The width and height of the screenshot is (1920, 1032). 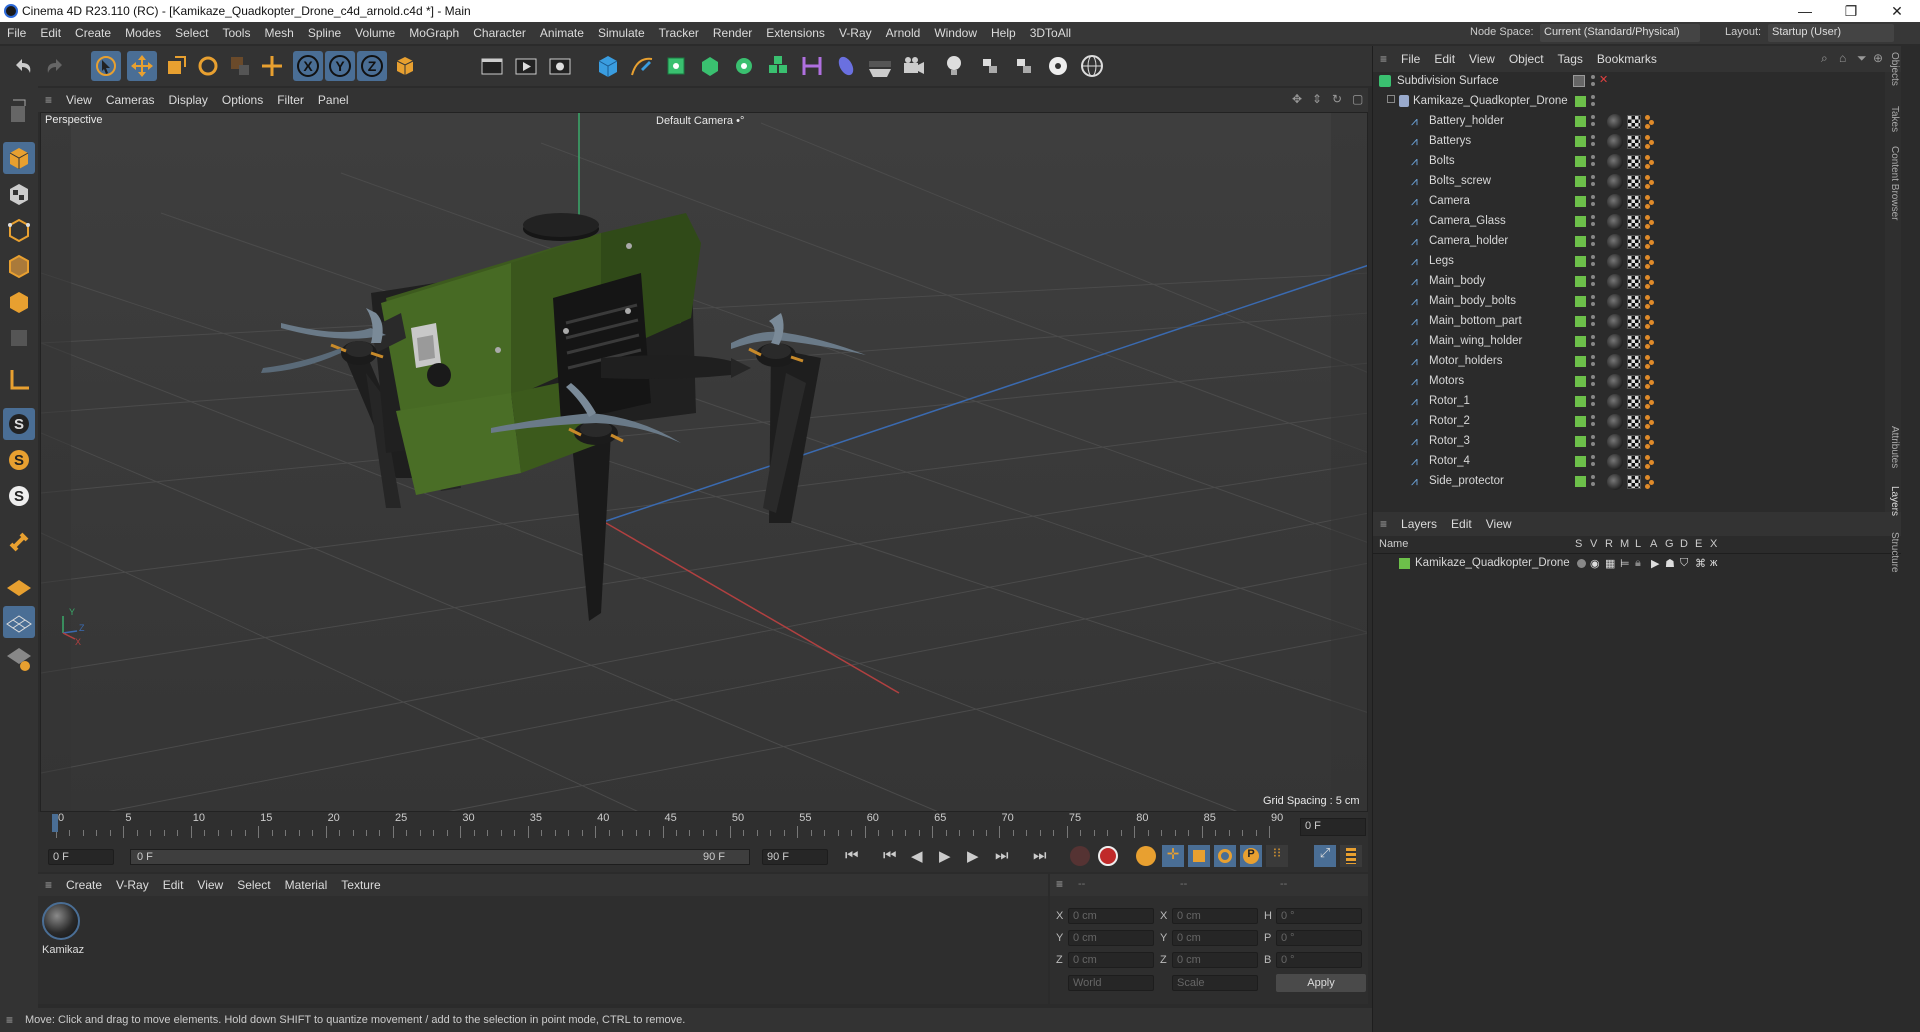 I want to click on material-menu-view: View, so click(x=210, y=885).